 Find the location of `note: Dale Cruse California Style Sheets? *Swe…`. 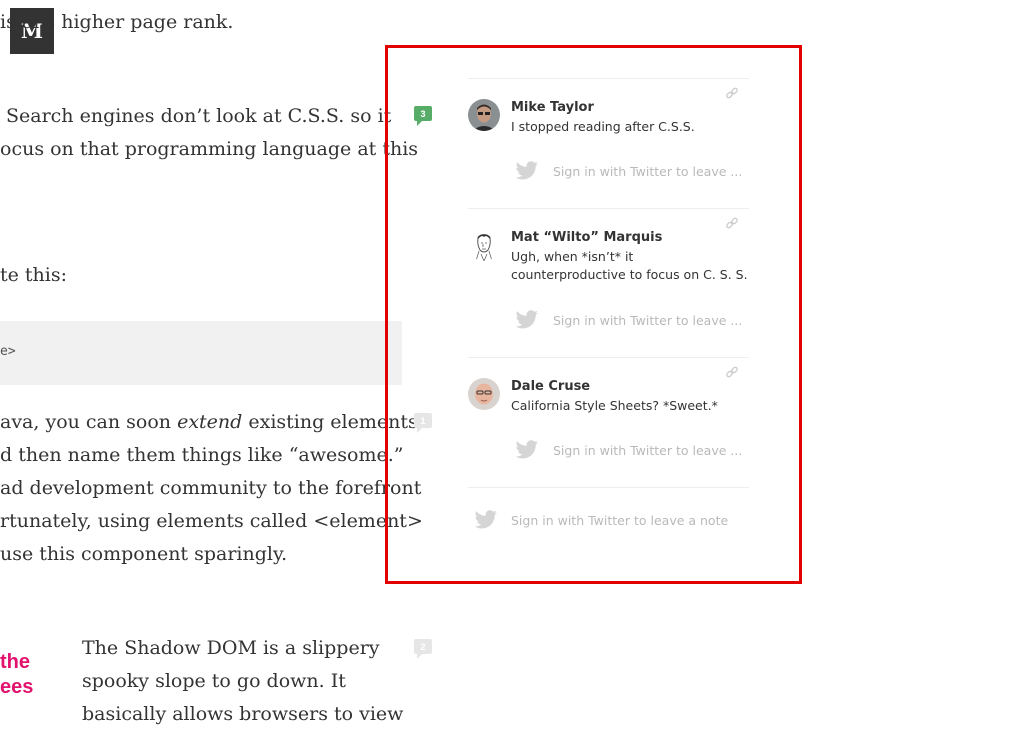

note: Dale Cruse California Style Sheets? *Swe… is located at coordinates (608, 422).